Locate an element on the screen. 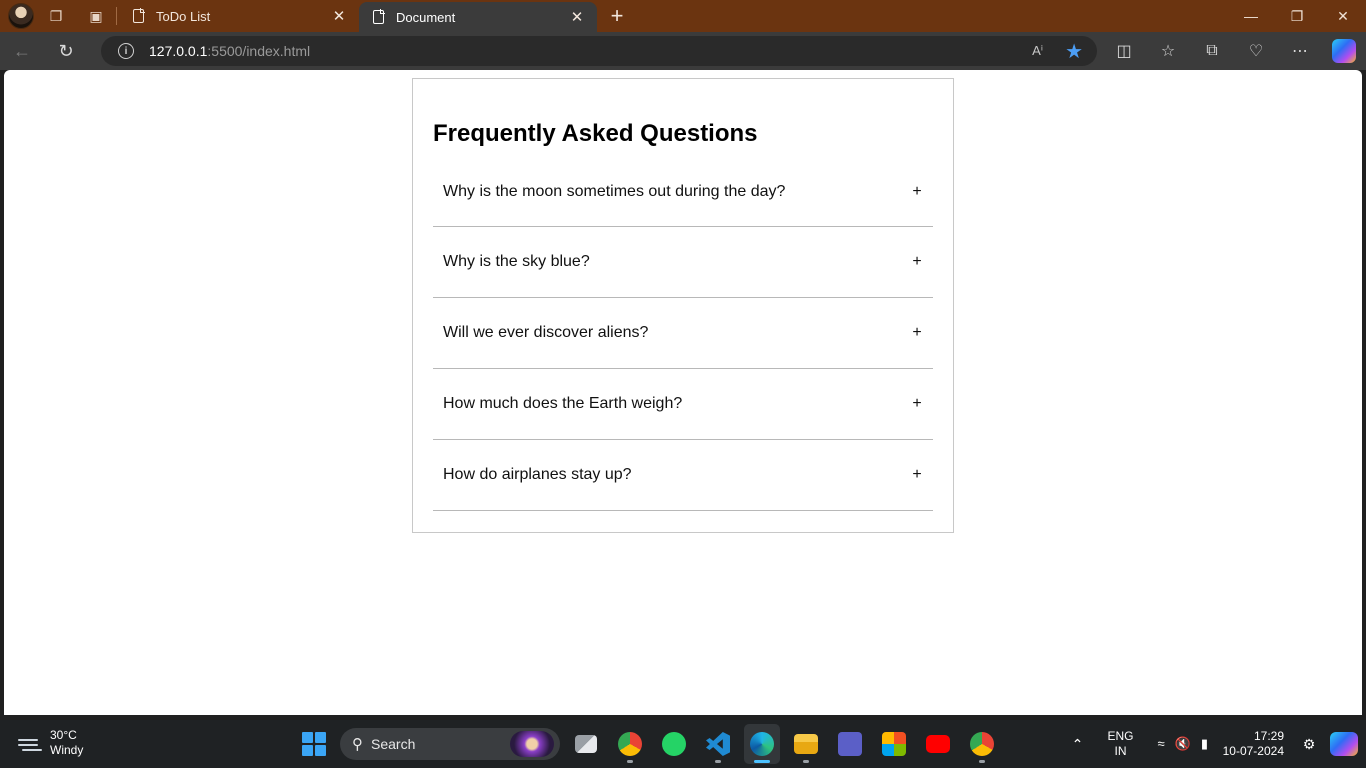 The width and height of the screenshot is (1366, 768). taskbar-apps: ⚲ Search is located at coordinates (648, 744).